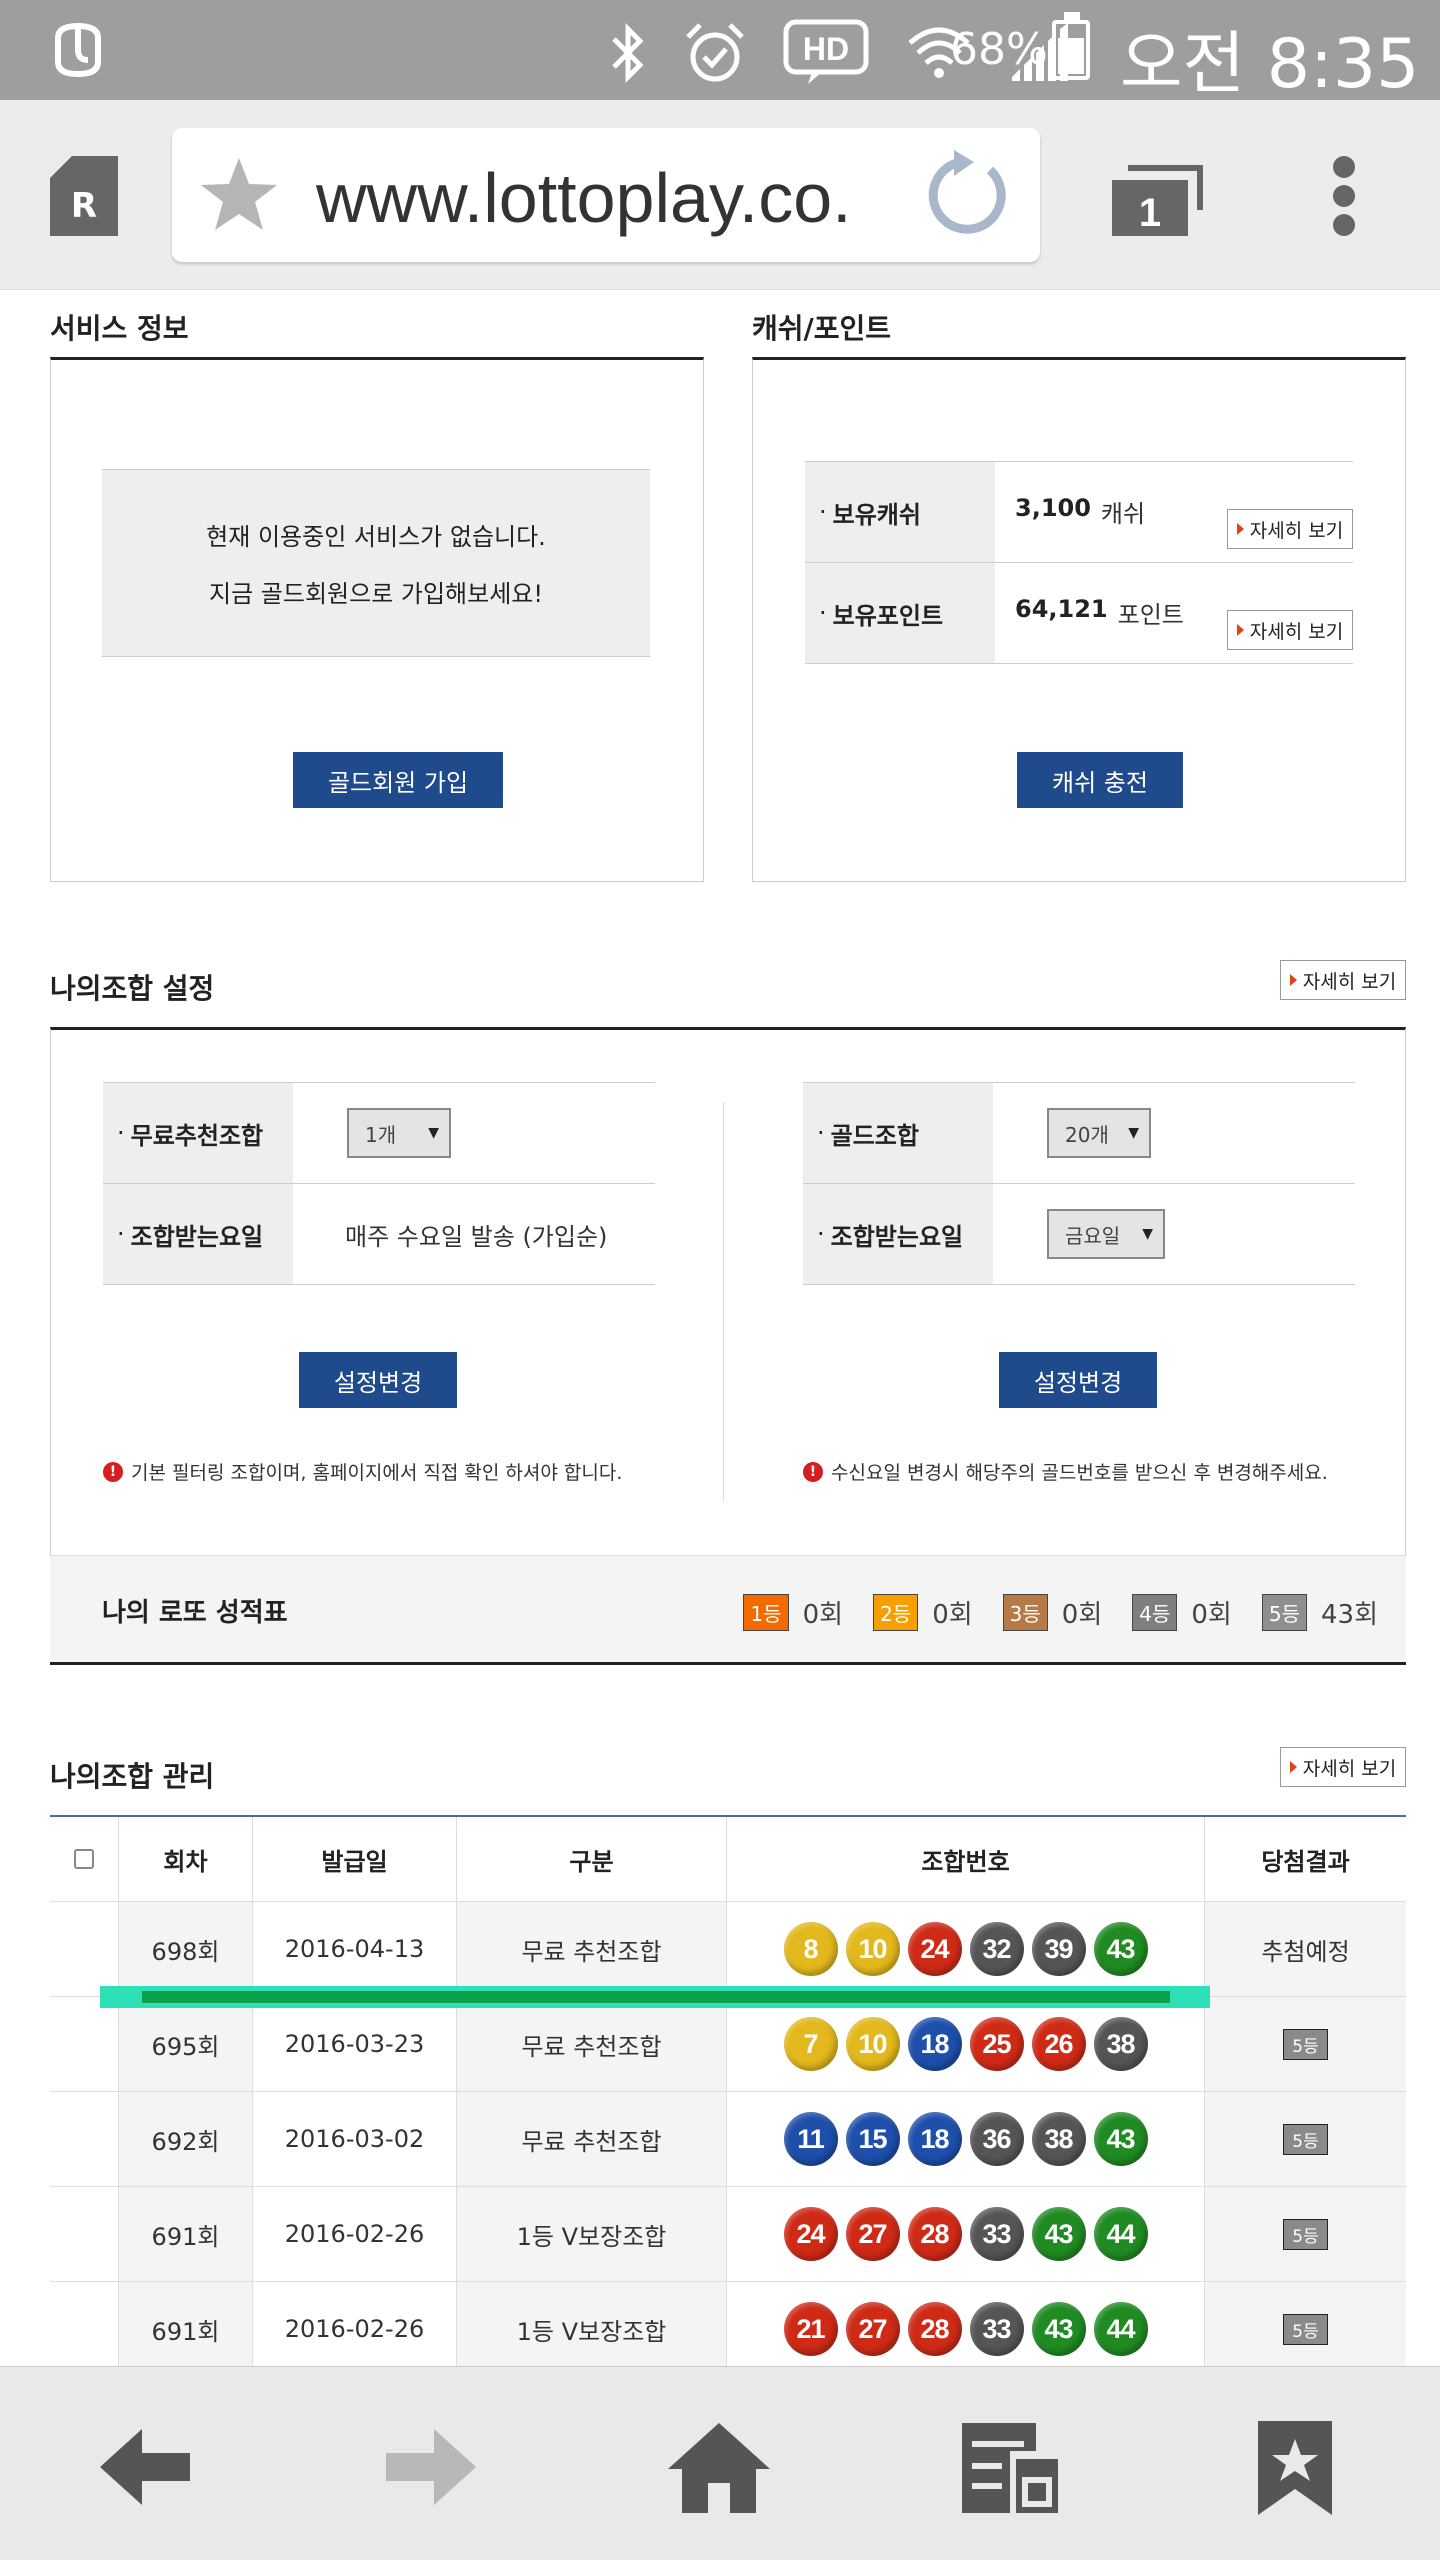 Image resolution: width=1440 pixels, height=2560 pixels. Describe the element at coordinates (1106, 1234) in the screenshot. I see `gold-combo-day-select: 금요일` at that location.